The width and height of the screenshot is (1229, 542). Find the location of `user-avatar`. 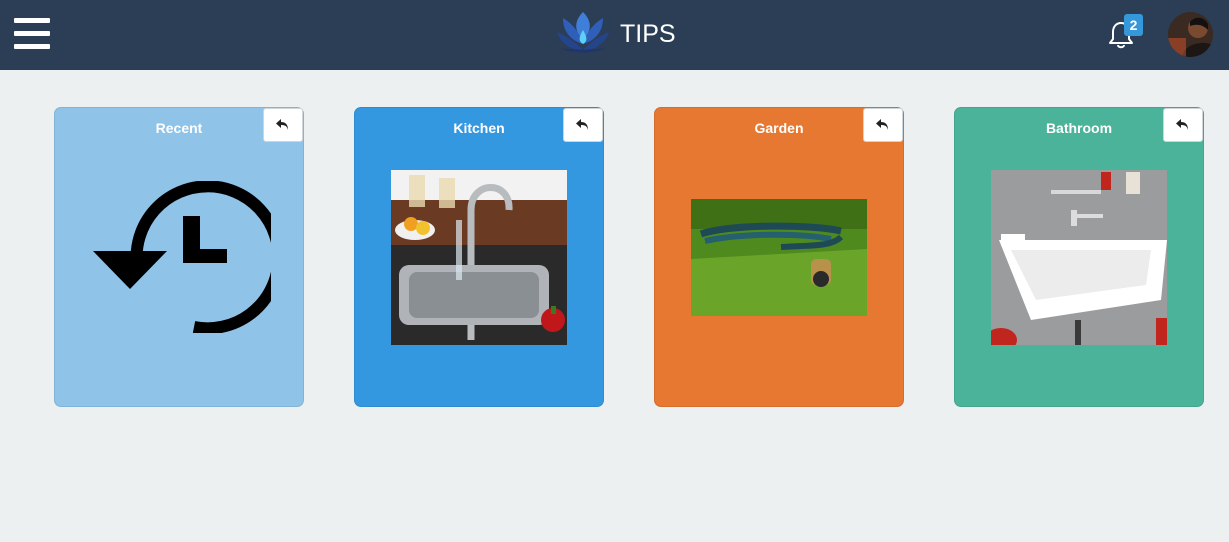

user-avatar is located at coordinates (1190, 34).